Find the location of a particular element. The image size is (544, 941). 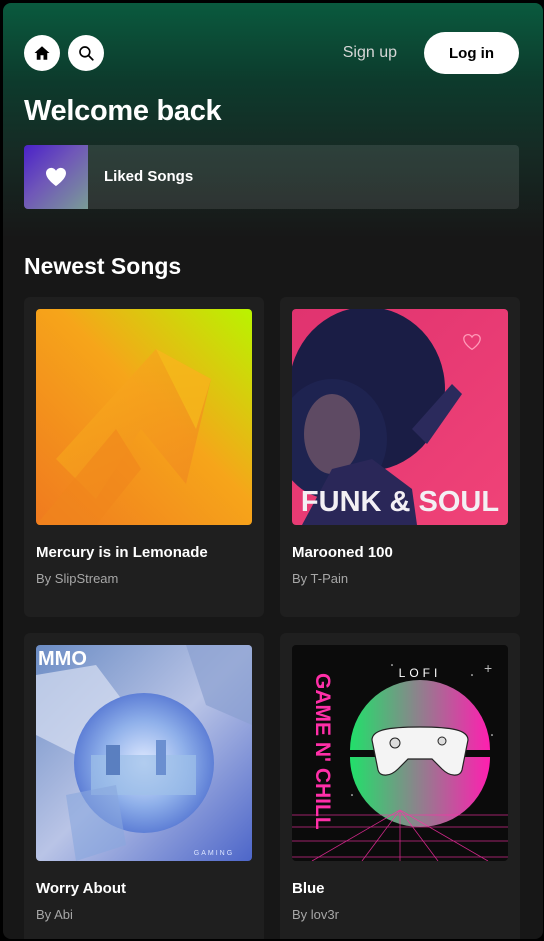

song-artist: By T-Pain is located at coordinates (320, 578).